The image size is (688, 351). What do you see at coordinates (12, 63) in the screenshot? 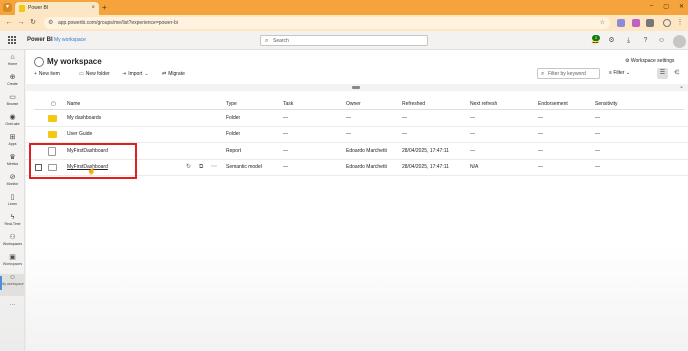
I see `nav-home: ⌂ Home` at bounding box center [12, 63].